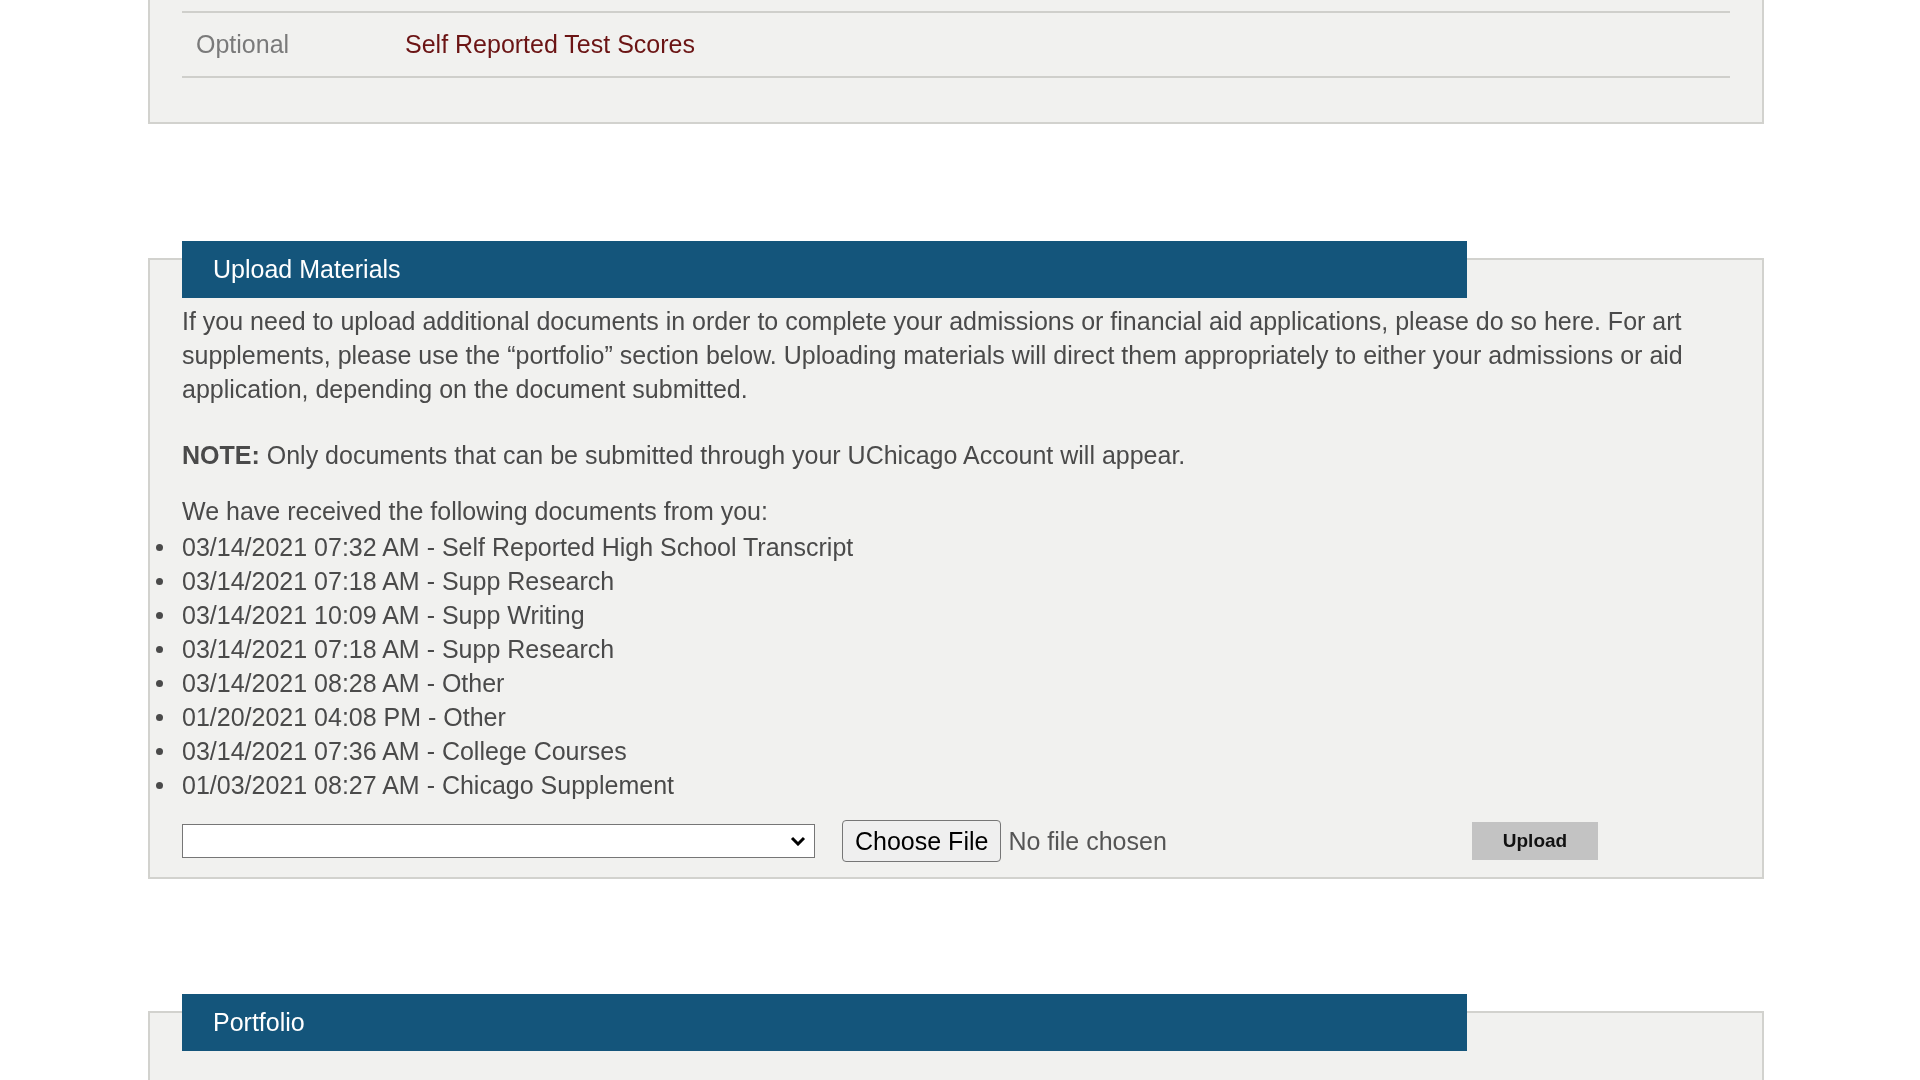 This screenshot has height=1080, width=1920. I want to click on upload-button: Upload, so click(1535, 841).